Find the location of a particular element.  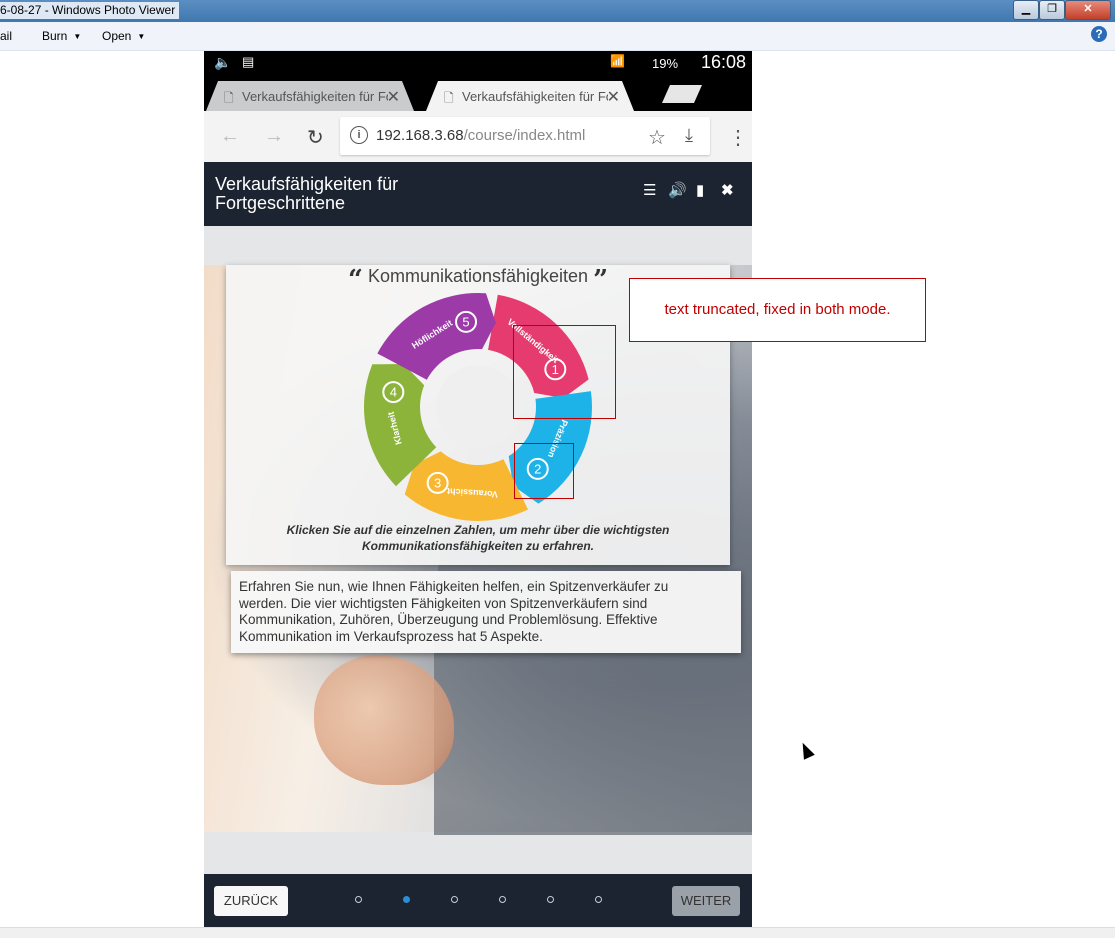

menu-item-email: ail is located at coordinates (6, 36).